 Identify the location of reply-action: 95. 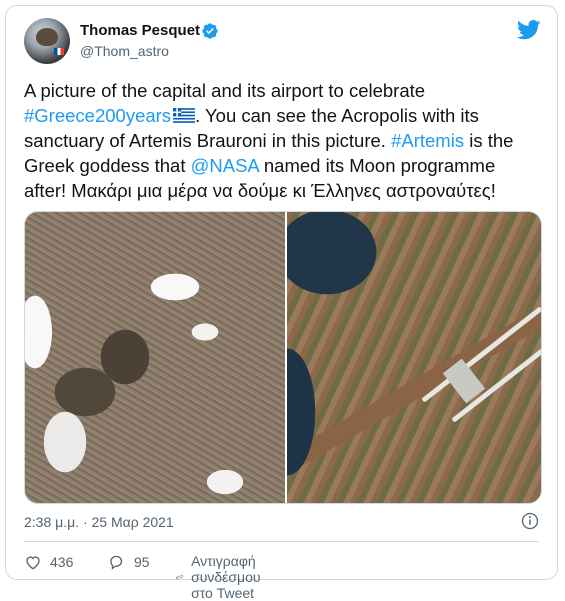
(129, 562).